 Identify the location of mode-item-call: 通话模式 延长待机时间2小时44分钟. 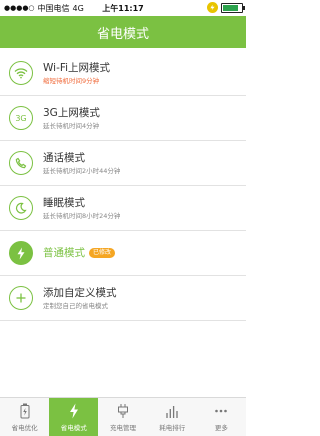
(123, 163).